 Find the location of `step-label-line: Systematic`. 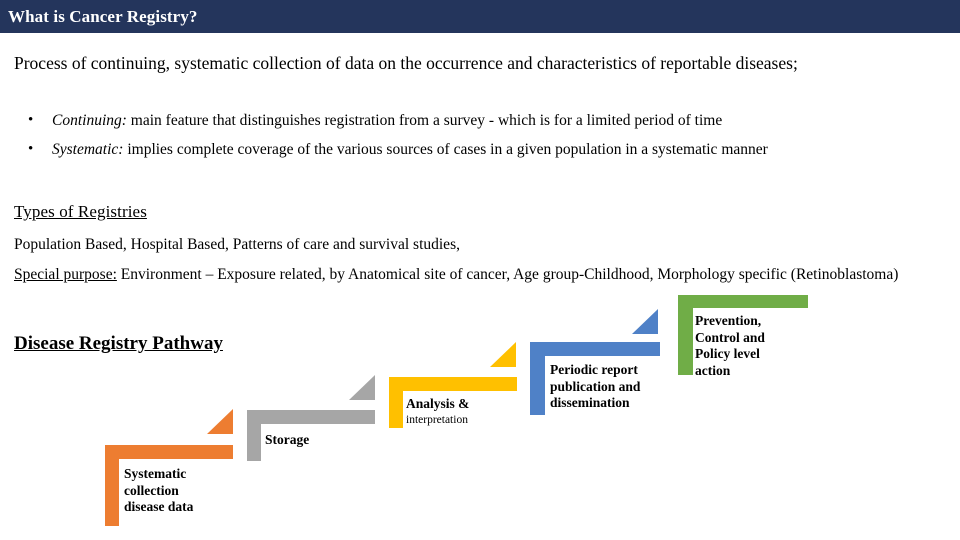

step-label-line: Systematic is located at coordinates (155, 473).